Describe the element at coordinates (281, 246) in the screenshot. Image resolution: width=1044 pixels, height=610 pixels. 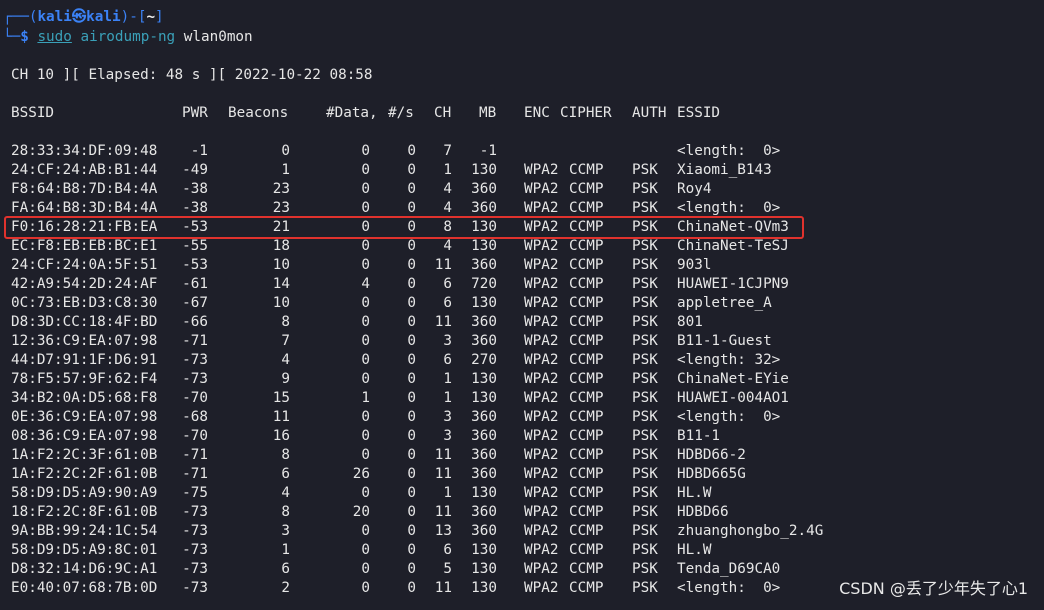
I see `cell-beacons: 18` at that location.